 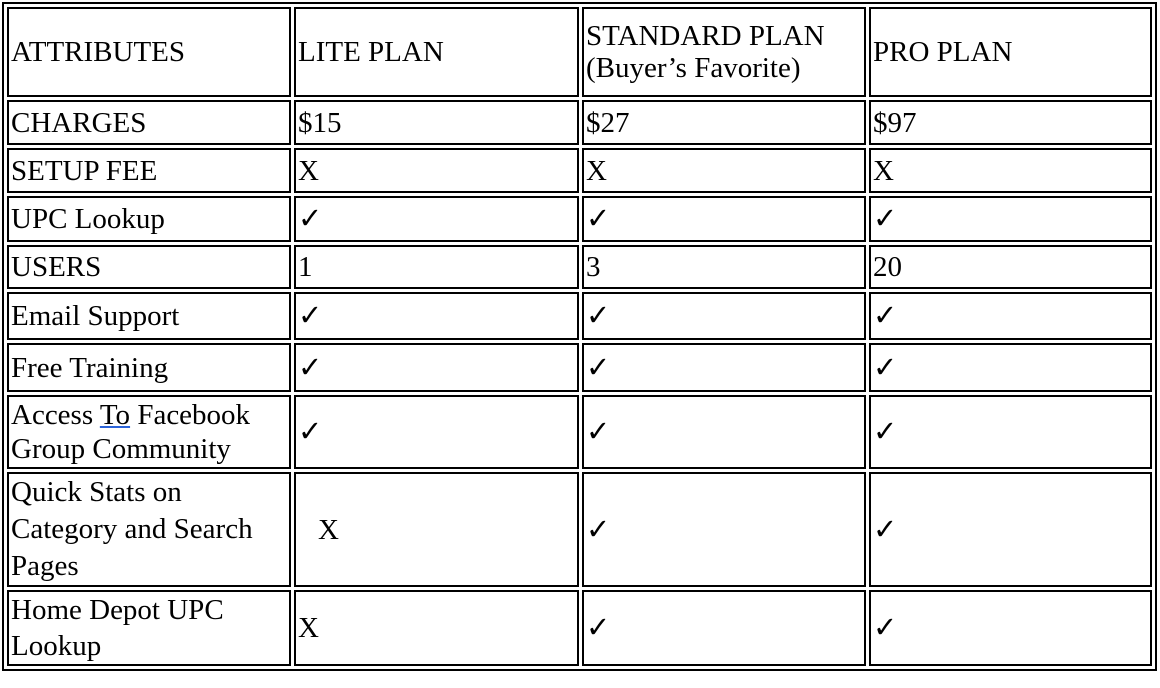 I want to click on spellcheck-flagged-word: To, so click(x=115, y=415).